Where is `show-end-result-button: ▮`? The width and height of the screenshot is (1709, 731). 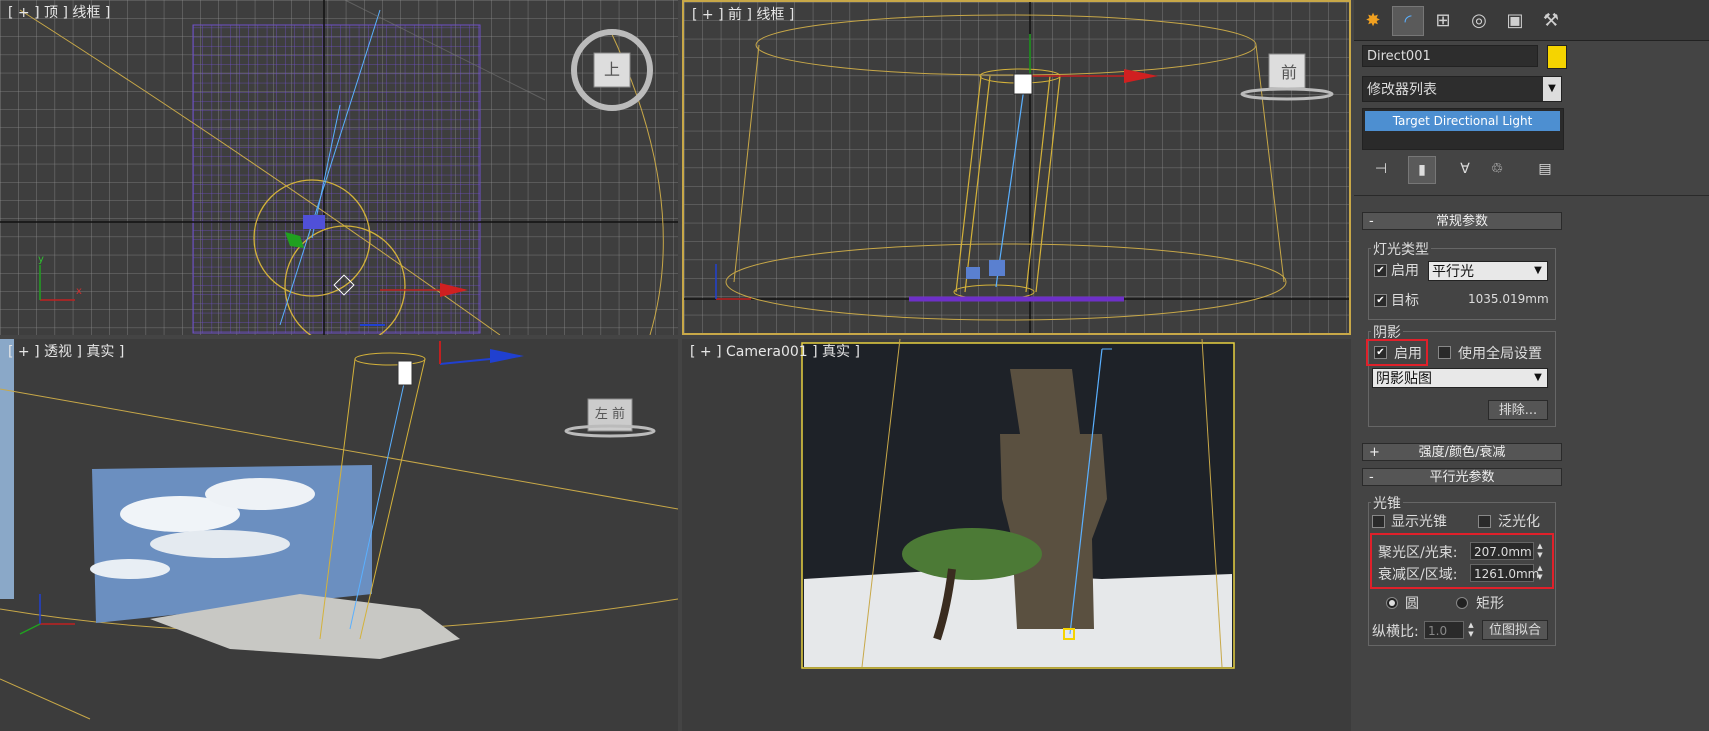
show-end-result-button: ▮ is located at coordinates (1422, 170).